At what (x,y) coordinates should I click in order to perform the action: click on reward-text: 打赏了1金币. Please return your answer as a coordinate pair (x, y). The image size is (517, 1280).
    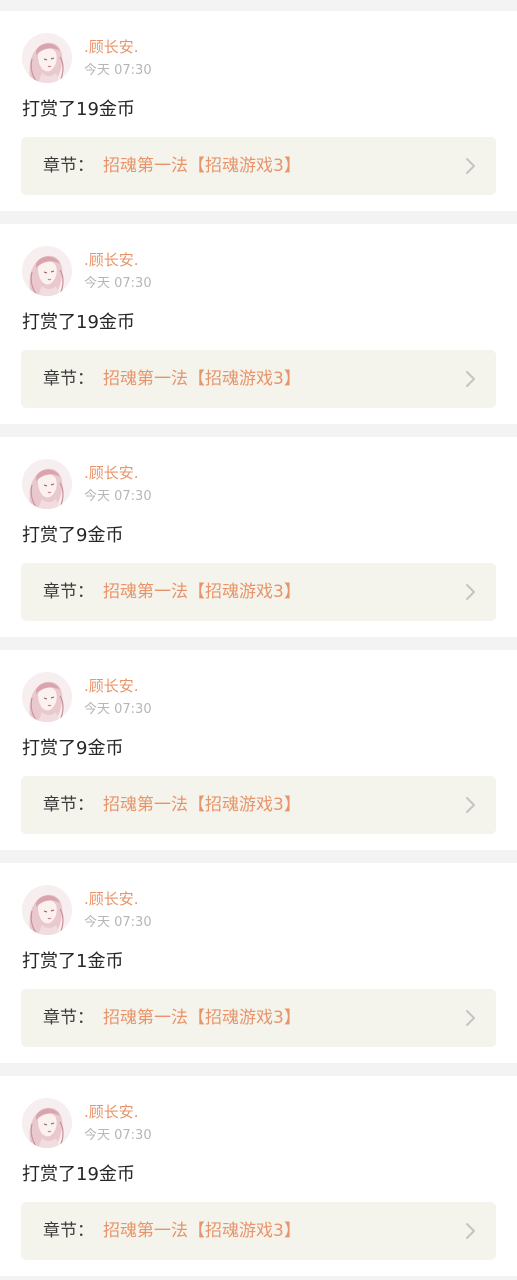
    Looking at the image, I should click on (73, 961).